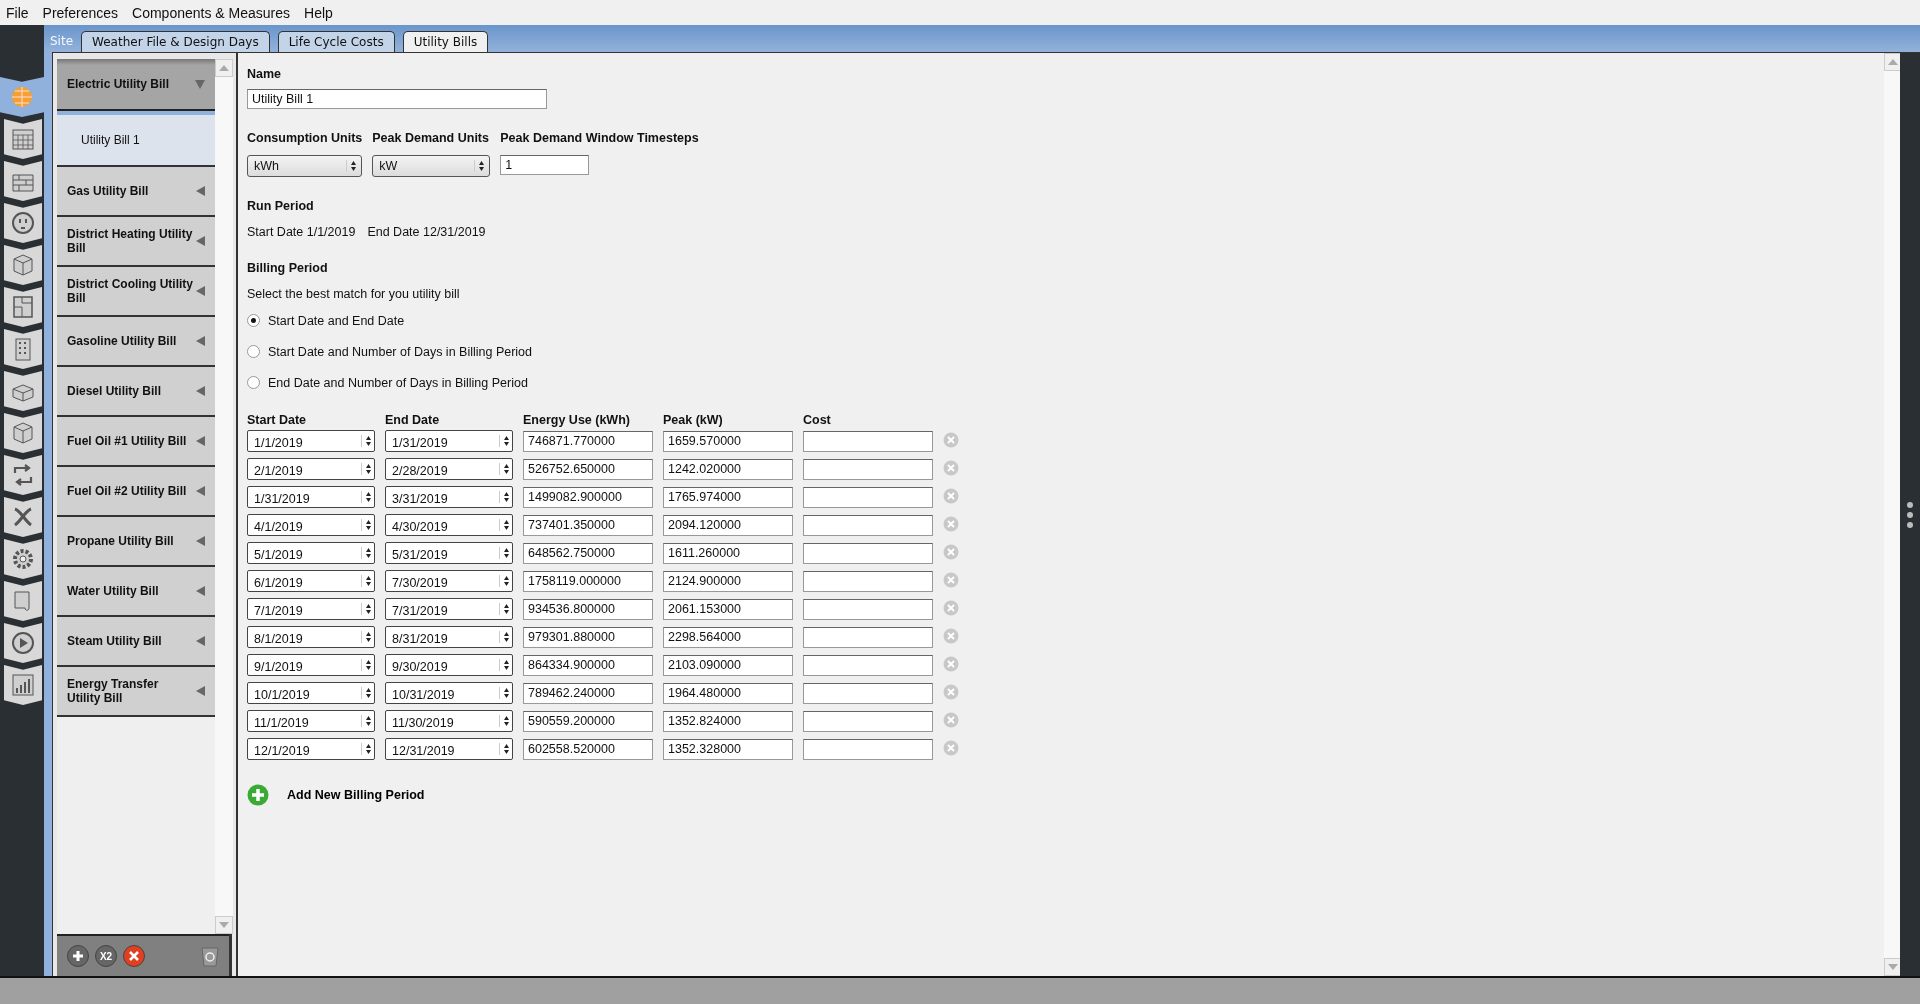 The width and height of the screenshot is (1920, 1004). I want to click on peak-field: 2061.153000, so click(728, 609).